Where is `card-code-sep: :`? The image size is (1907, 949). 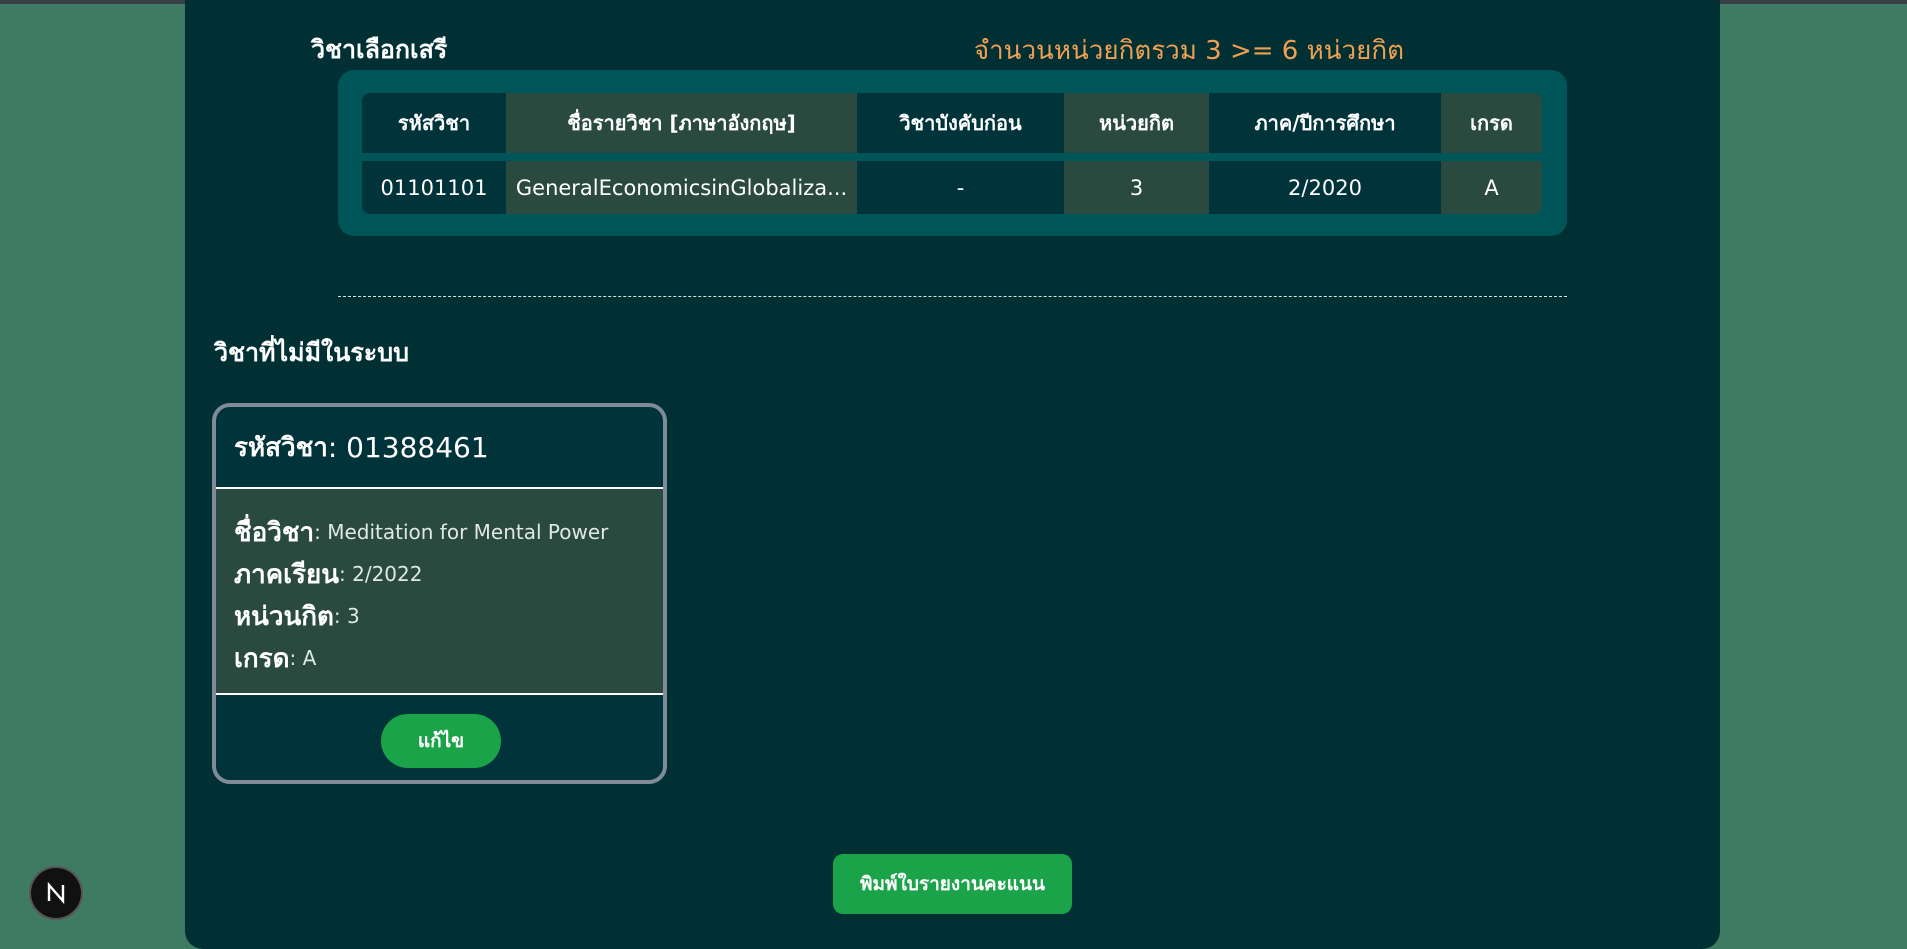
card-code-sep: : is located at coordinates (337, 447).